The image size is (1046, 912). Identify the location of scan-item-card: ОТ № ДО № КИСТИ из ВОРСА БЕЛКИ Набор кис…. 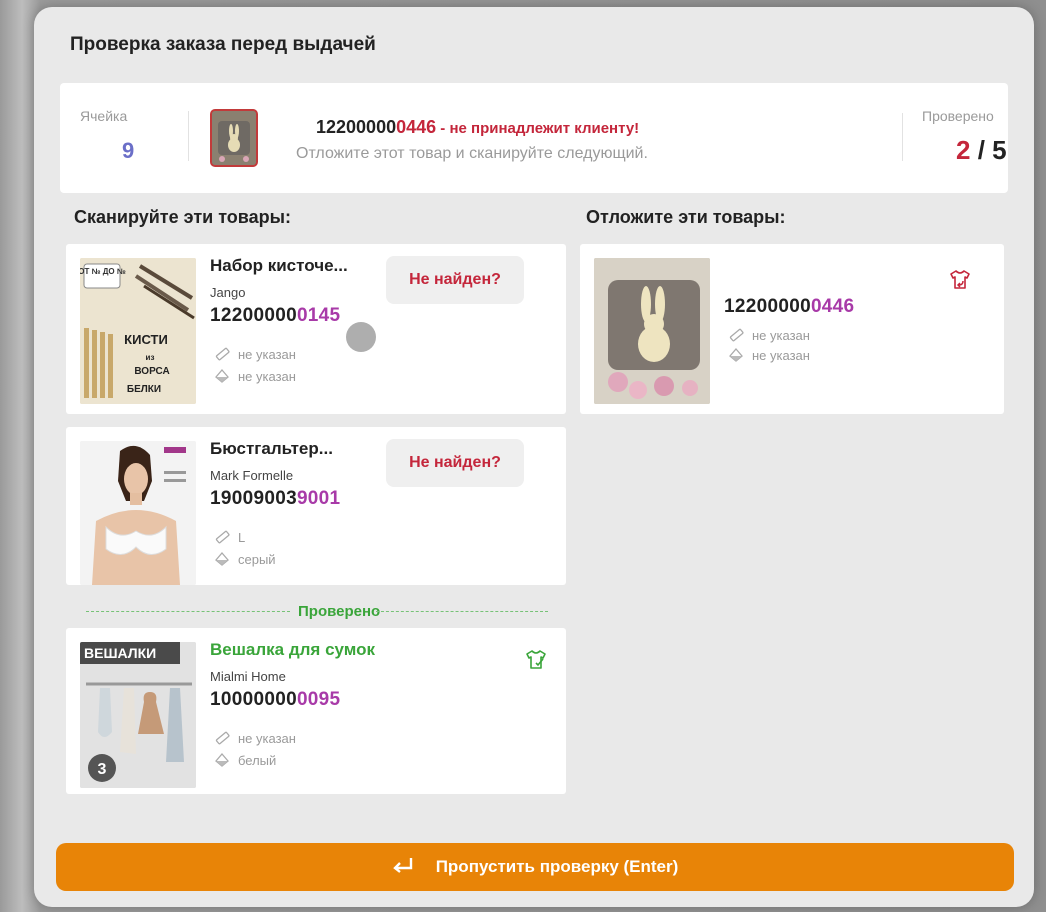
(316, 329).